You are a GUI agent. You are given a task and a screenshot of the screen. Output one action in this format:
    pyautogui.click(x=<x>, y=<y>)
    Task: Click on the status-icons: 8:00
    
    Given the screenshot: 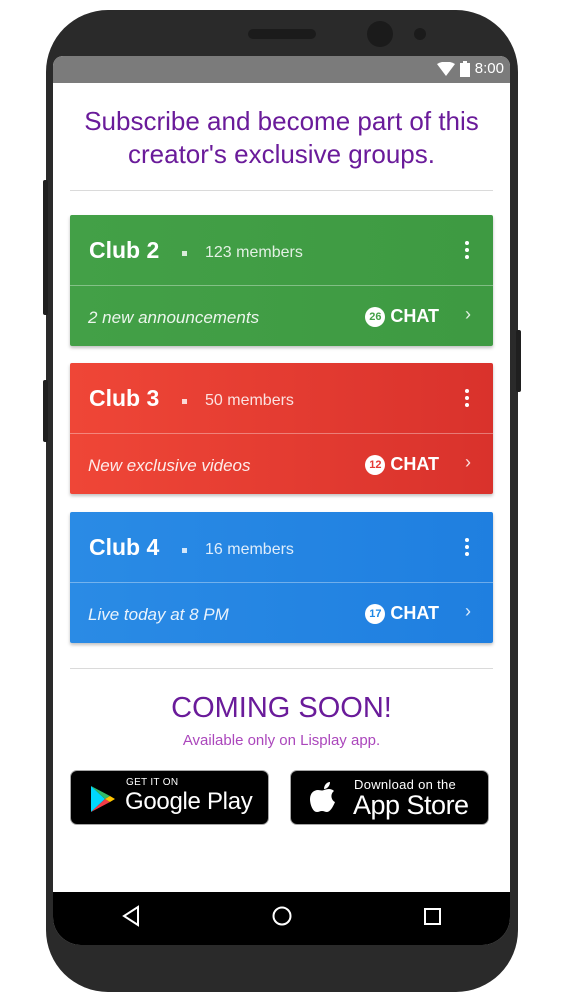 What is the action you would take?
    pyautogui.click(x=470, y=68)
    